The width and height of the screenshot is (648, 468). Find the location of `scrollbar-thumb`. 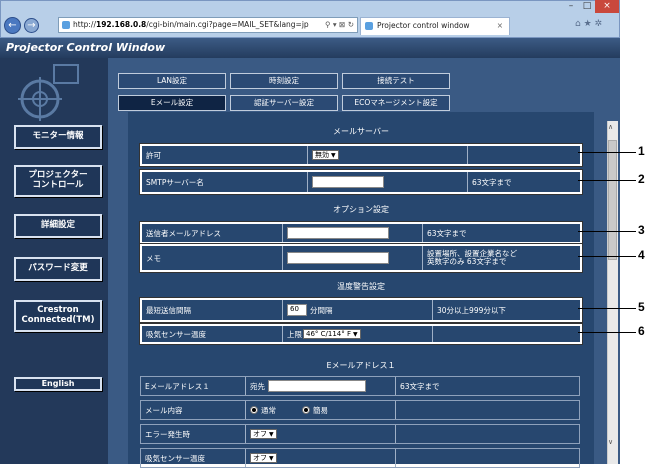

scrollbar-thumb is located at coordinates (612, 200).